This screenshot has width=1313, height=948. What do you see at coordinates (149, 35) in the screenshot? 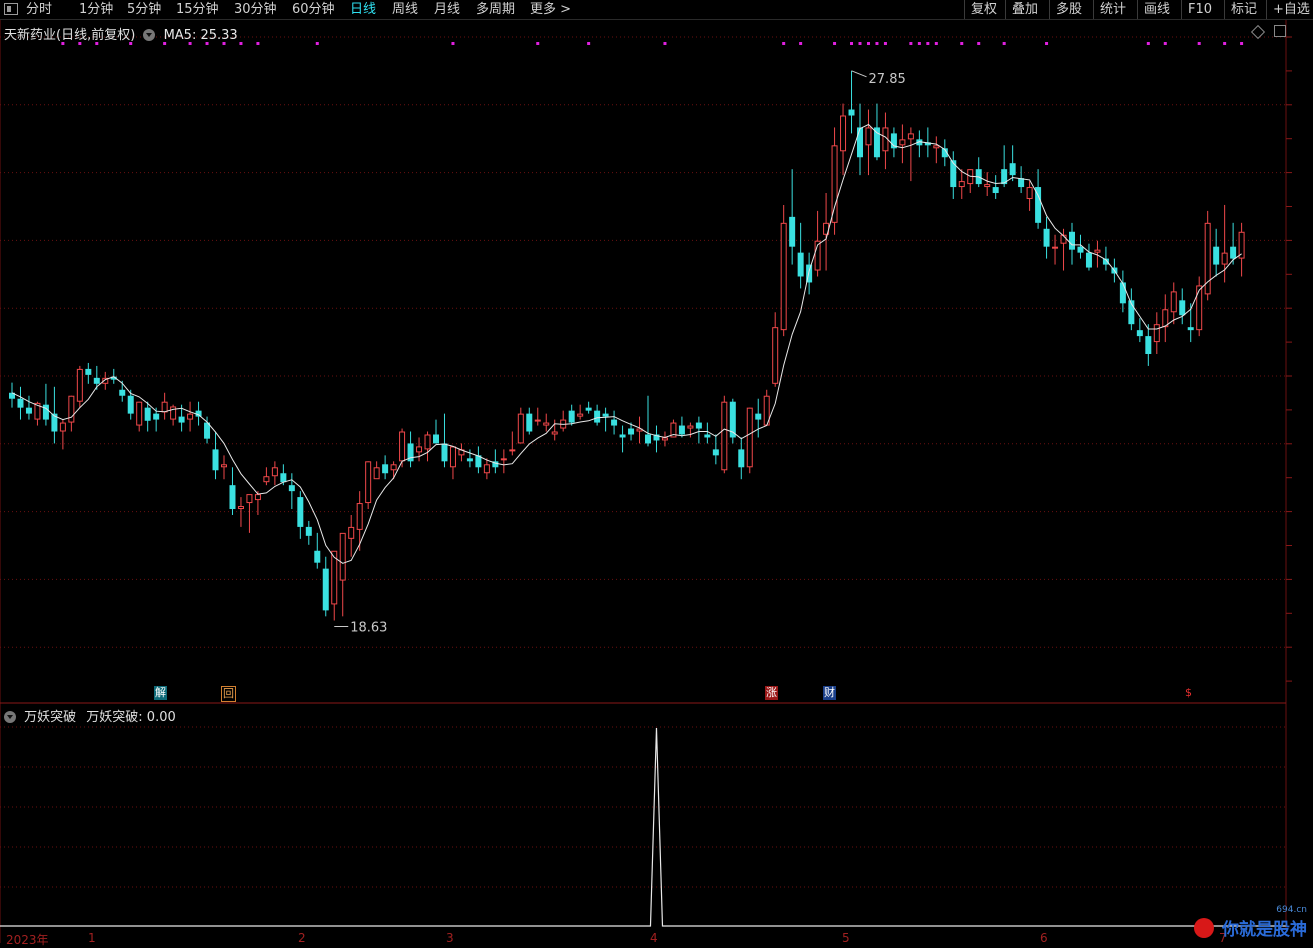
I see `collapse-icon` at bounding box center [149, 35].